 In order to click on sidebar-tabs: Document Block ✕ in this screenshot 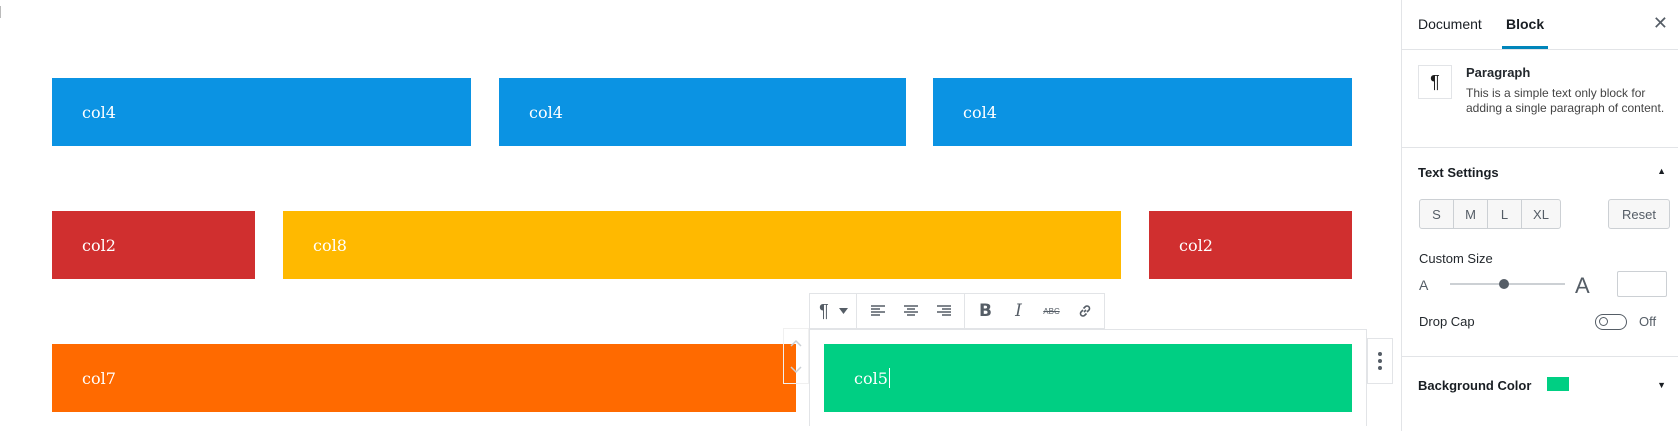, I will do `click(1540, 25)`.